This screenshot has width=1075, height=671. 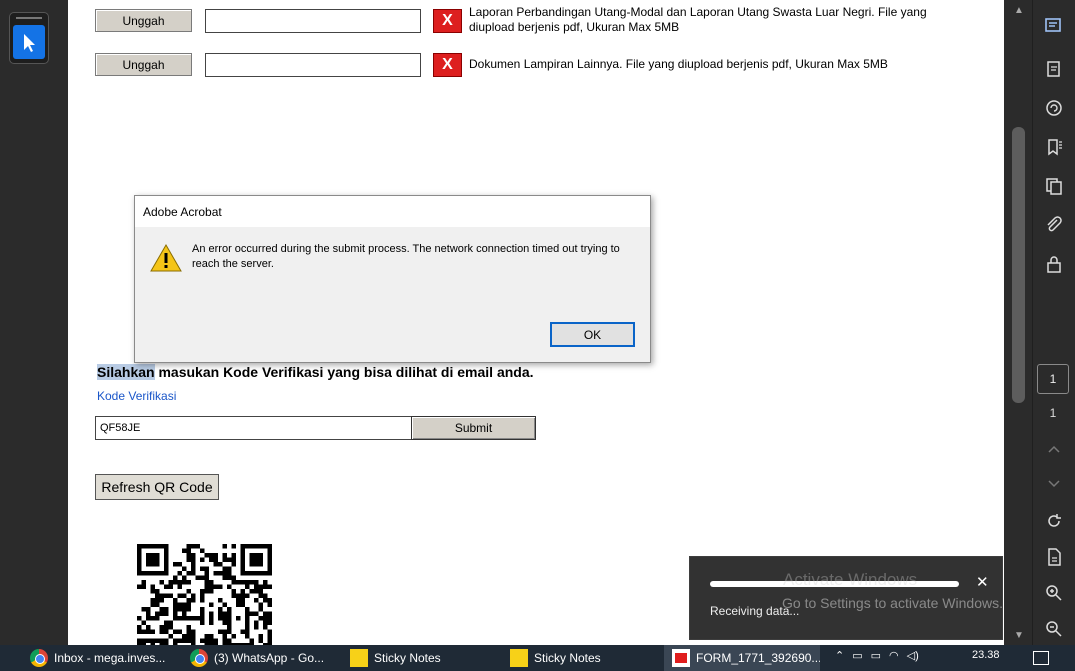 I want to click on wifi-icon: ◠, so click(x=894, y=655).